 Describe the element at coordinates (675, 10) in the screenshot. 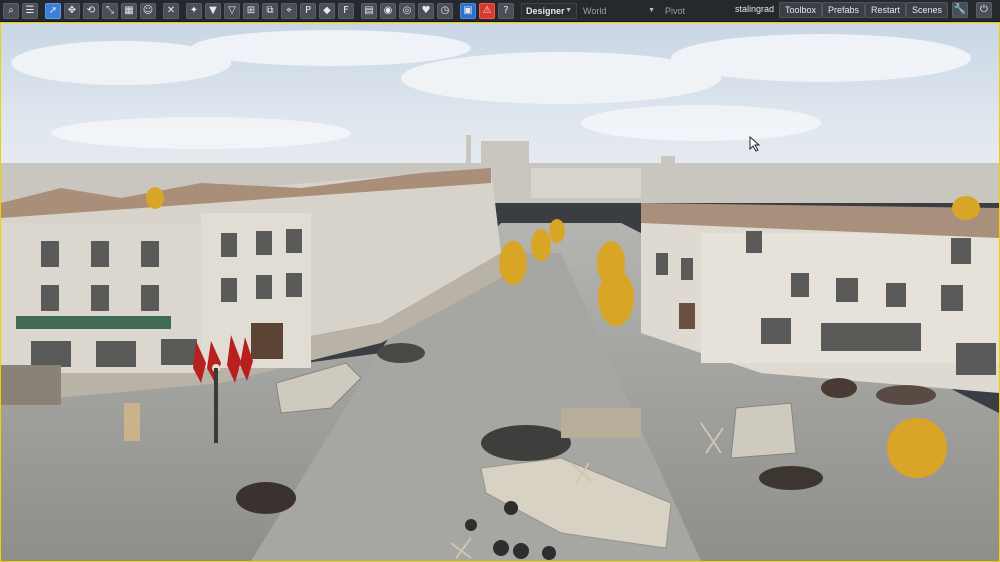

I see `pivot-dropdown-label: Pivot` at that location.